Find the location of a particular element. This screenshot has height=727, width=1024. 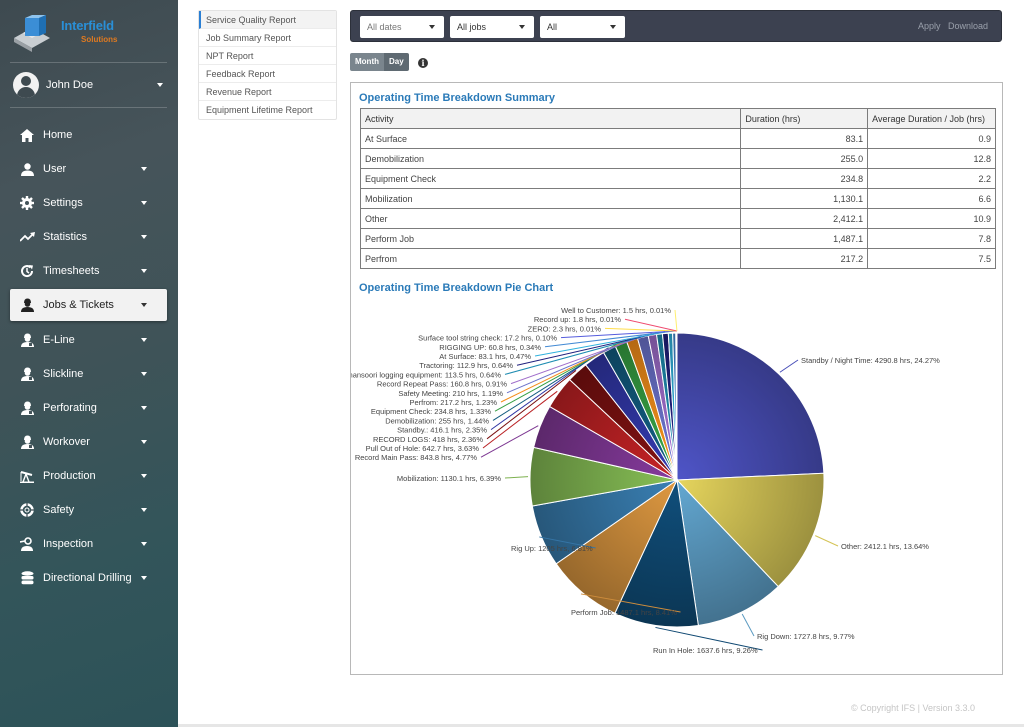

table-row: Demobilization 255.0 12.8 is located at coordinates (677, 158).